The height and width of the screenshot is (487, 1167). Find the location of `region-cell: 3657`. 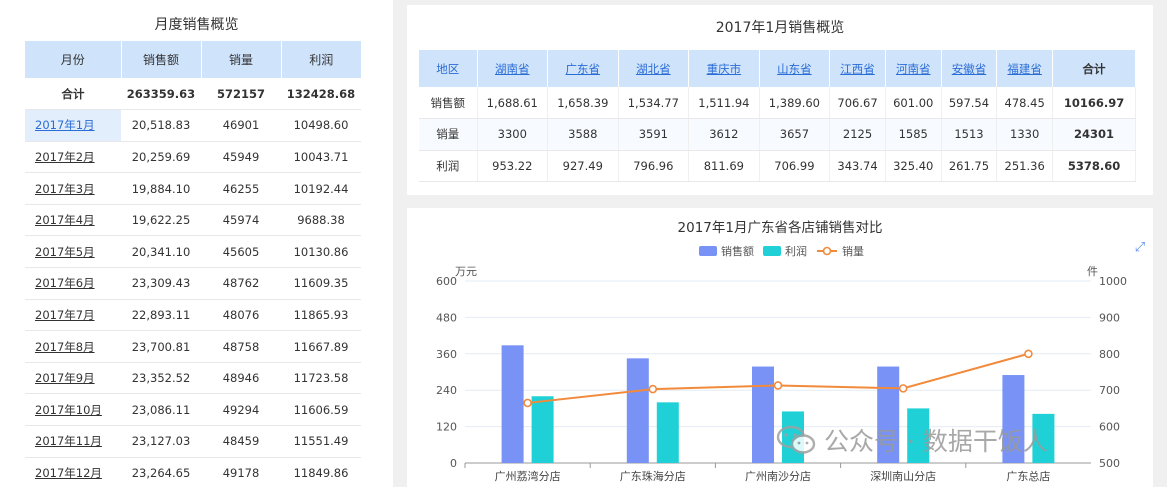

region-cell: 3657 is located at coordinates (795, 134).